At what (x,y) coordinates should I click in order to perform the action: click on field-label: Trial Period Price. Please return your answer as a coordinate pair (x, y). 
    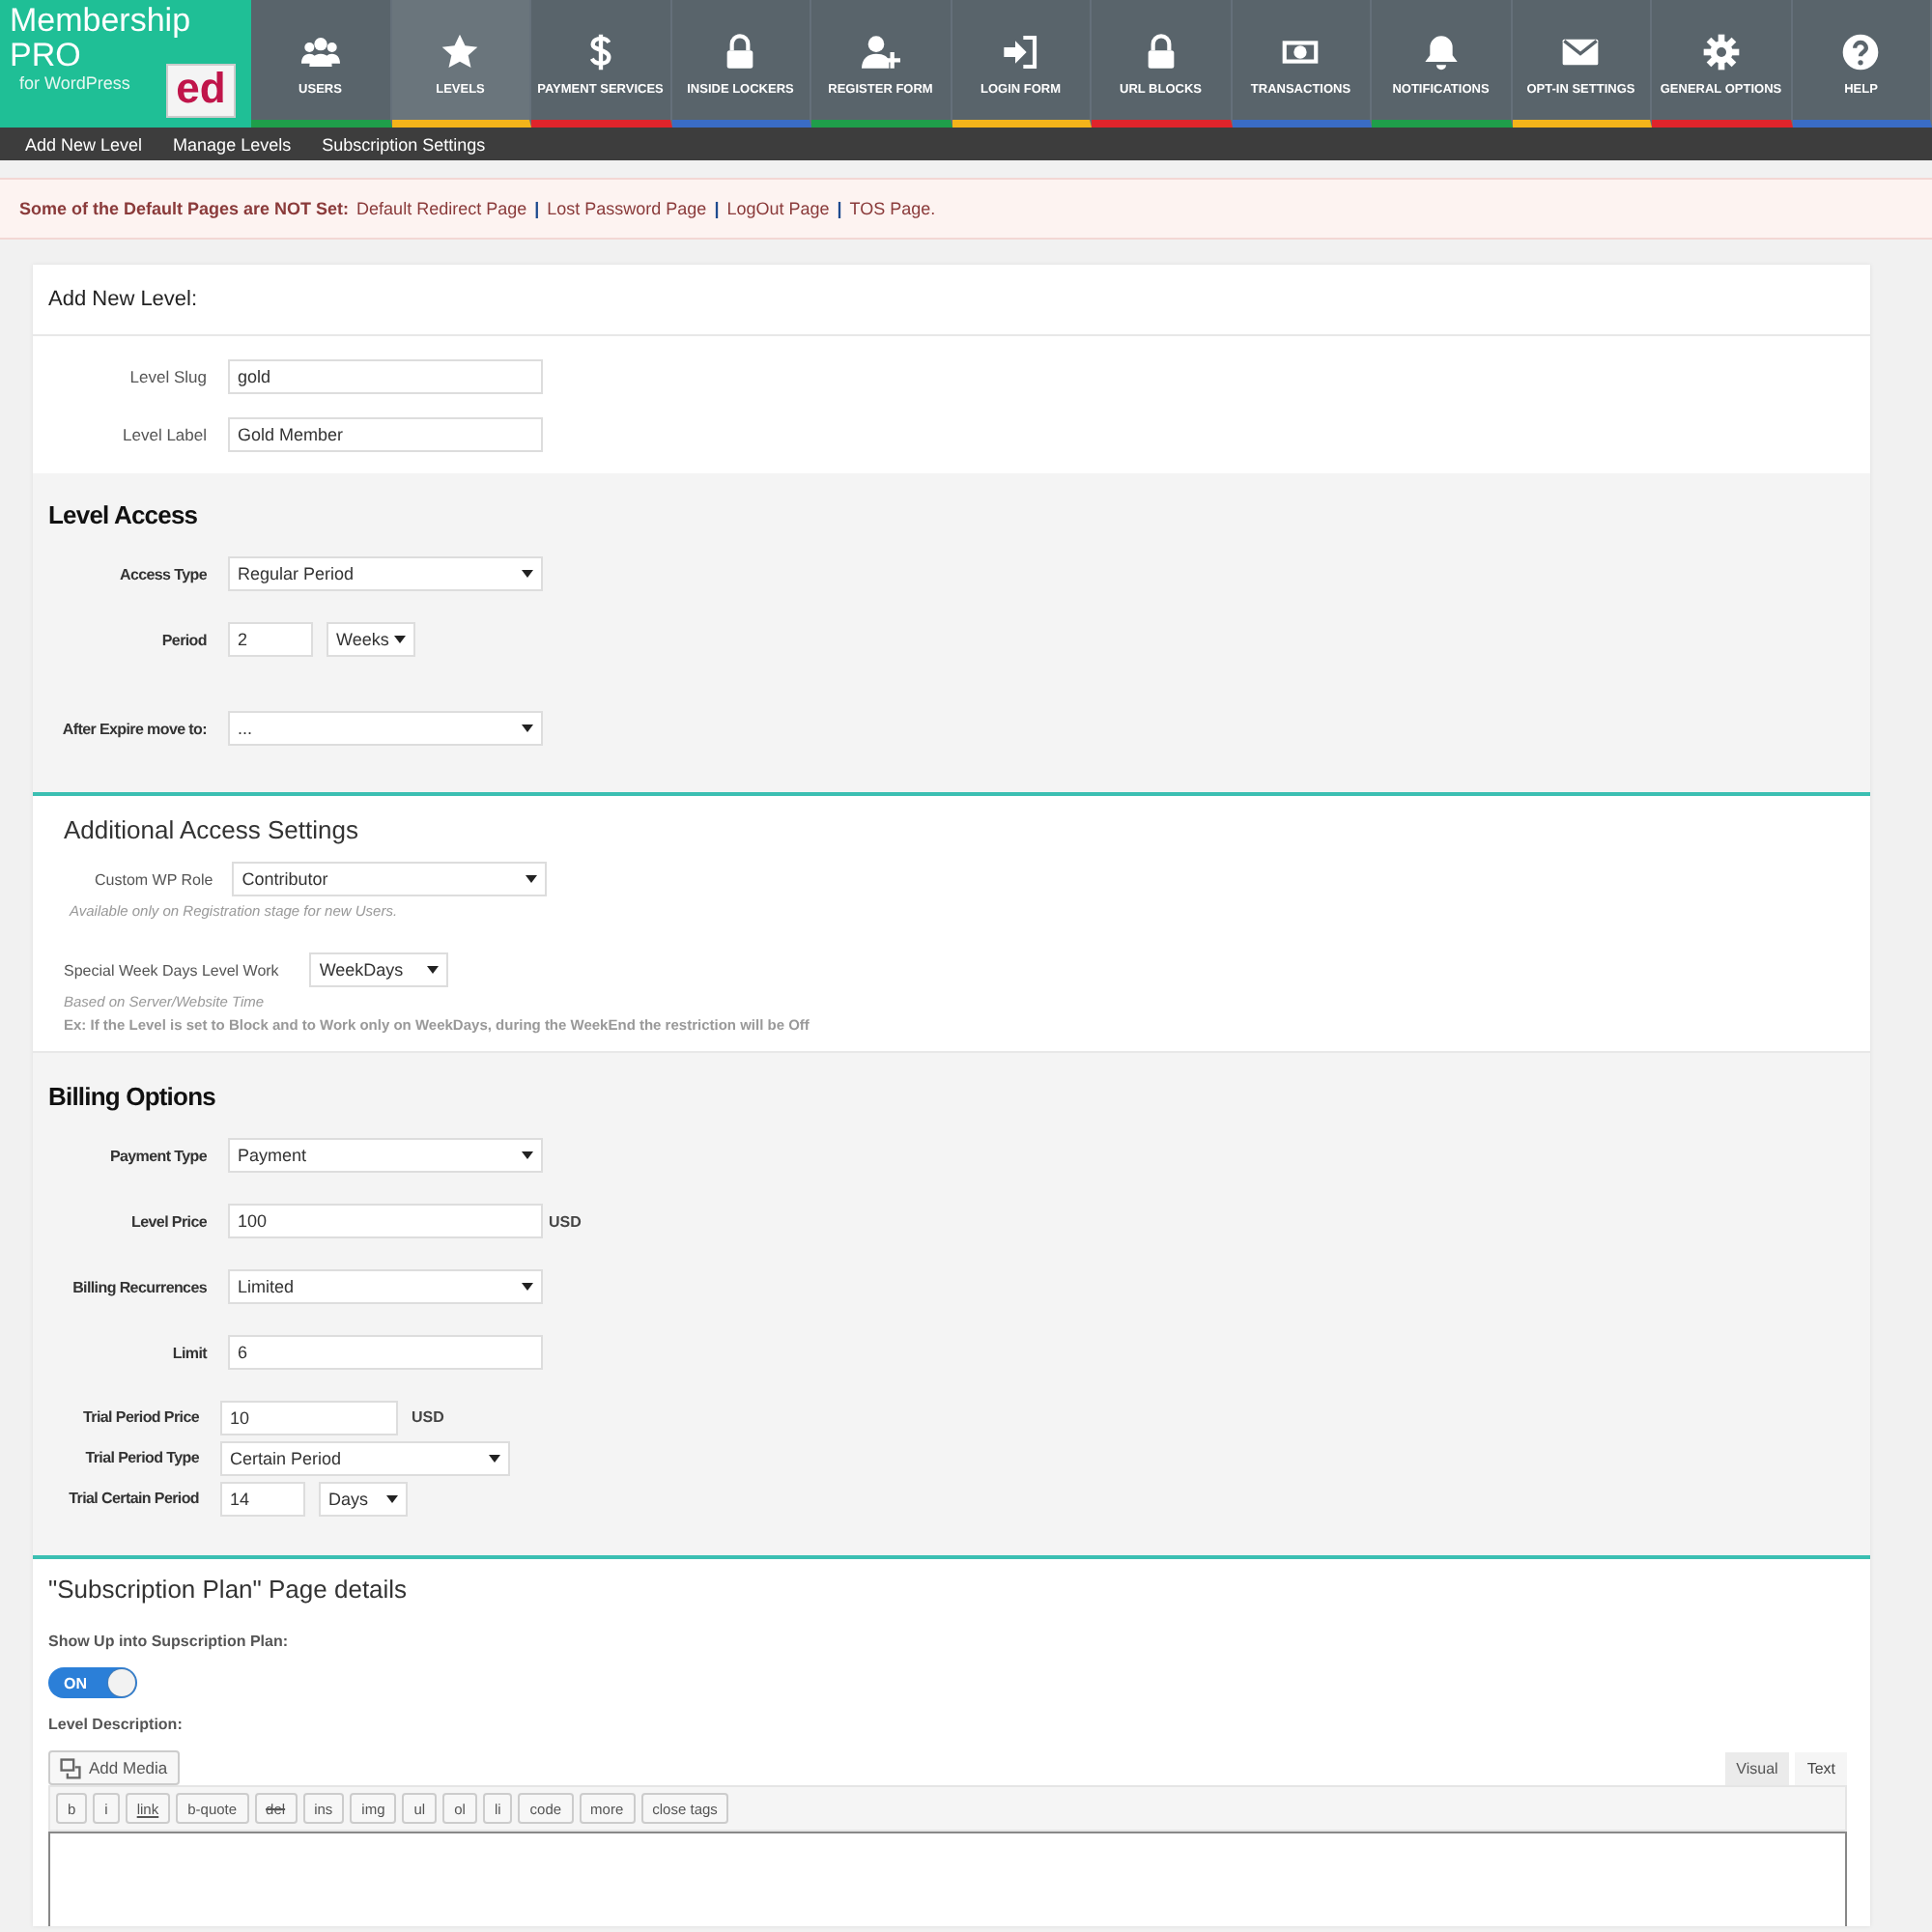
    Looking at the image, I should click on (140, 1417).